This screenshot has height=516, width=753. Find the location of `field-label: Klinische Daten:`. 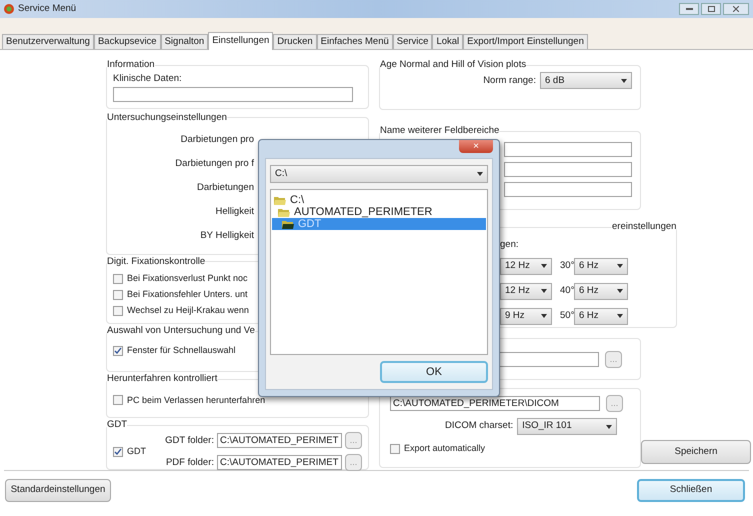

field-label: Klinische Daten: is located at coordinates (148, 79).